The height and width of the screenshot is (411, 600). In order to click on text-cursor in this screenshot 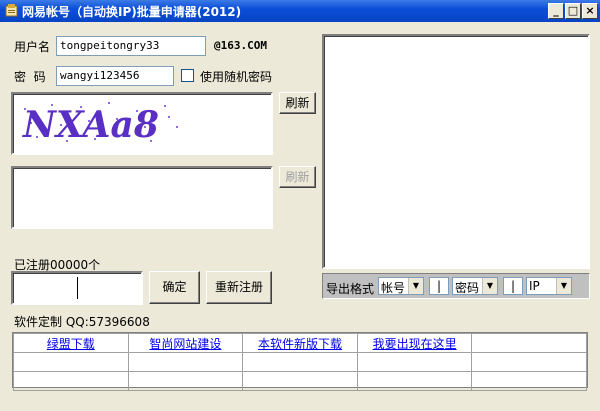, I will do `click(77, 288)`.